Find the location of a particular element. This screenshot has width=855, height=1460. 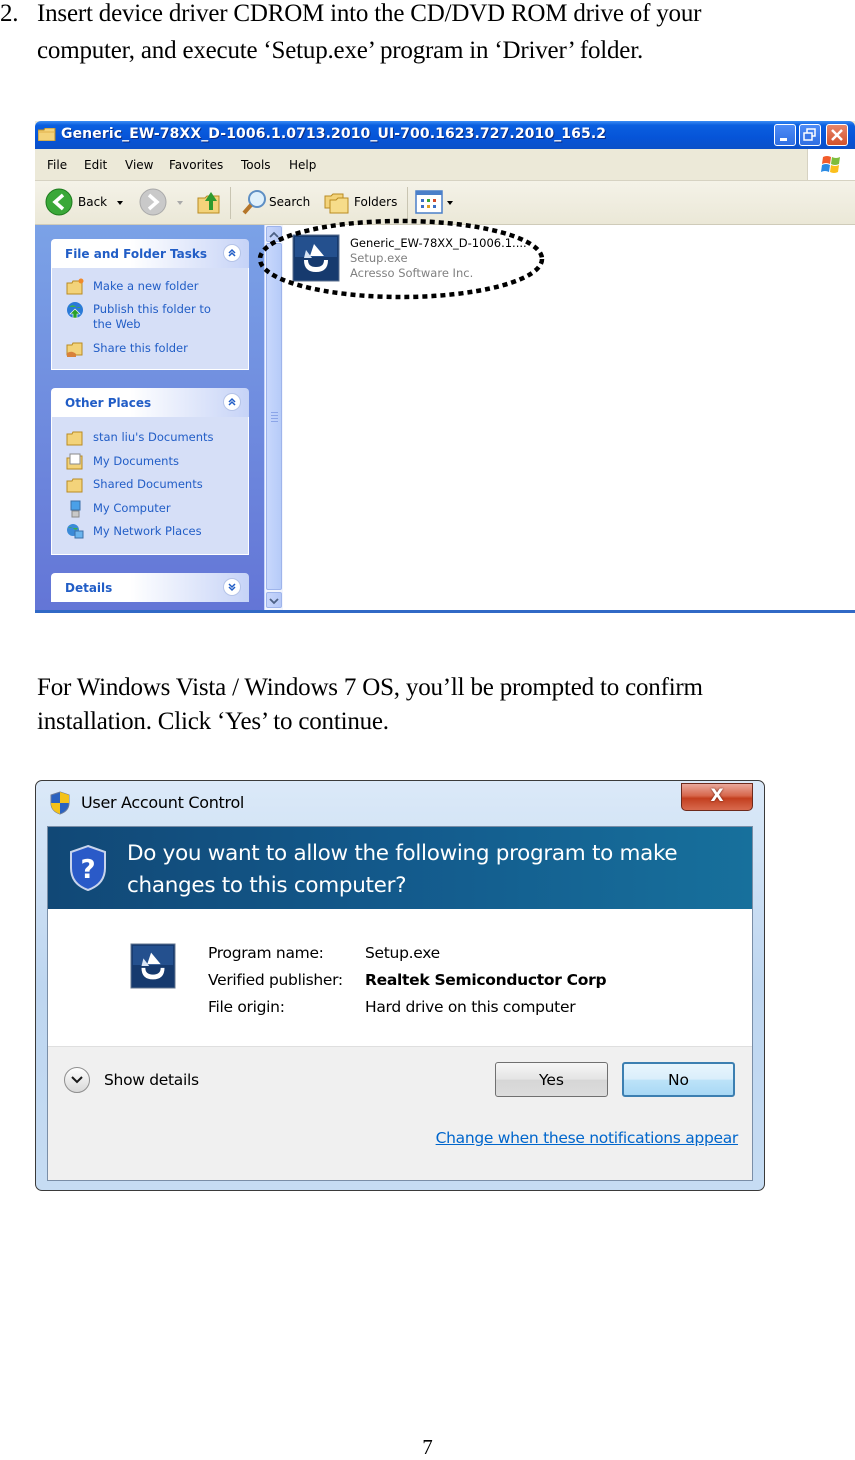

up-folder-button is located at coordinates (209, 202).